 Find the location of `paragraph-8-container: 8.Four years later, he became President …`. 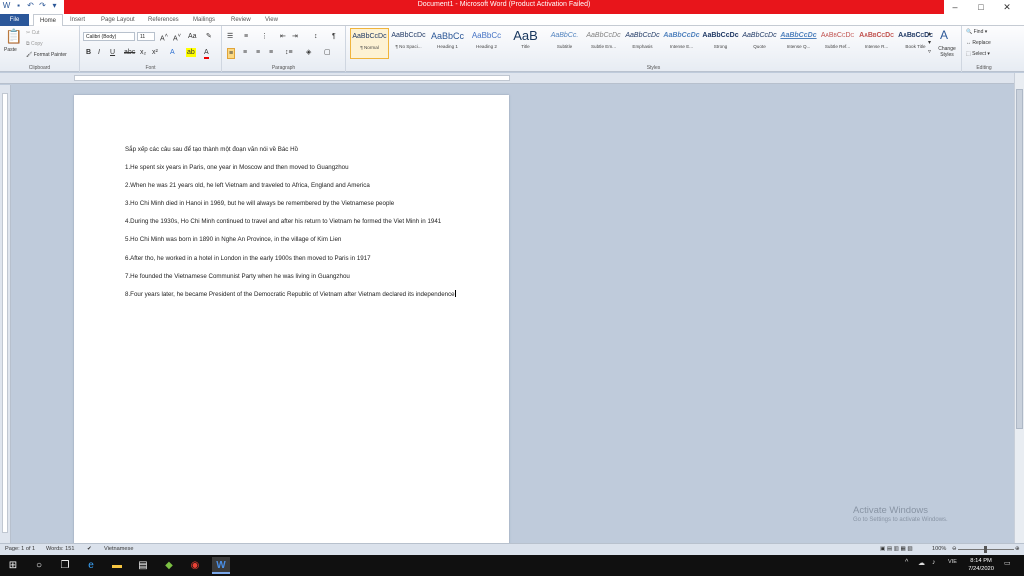

paragraph-8-container: 8.Four years later, he became President … is located at coordinates (293, 295).